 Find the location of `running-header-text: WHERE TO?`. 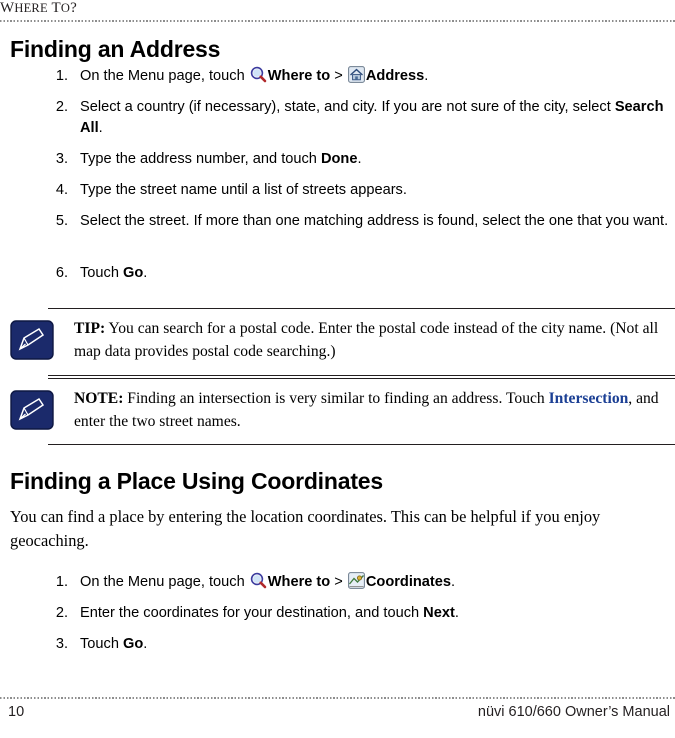

running-header-text: WHERE TO? is located at coordinates (38, 8).